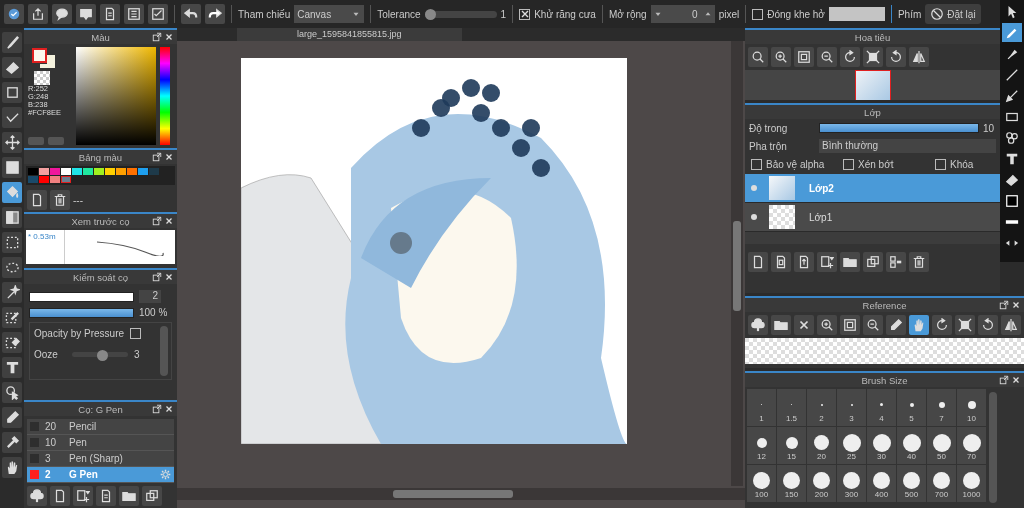 This screenshot has width=1024, height=508. Describe the element at coordinates (100, 427) in the screenshot. I see `brush-item: 20 Pencil` at that location.